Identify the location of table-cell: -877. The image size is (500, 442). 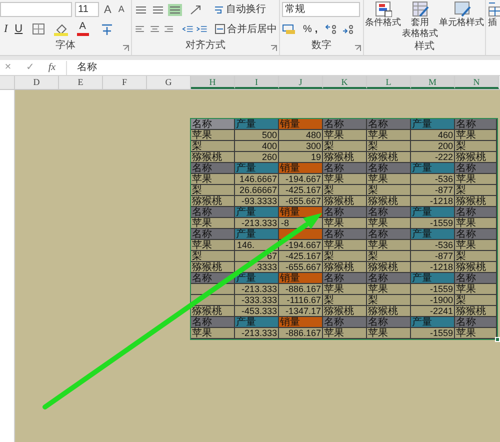
(433, 190).